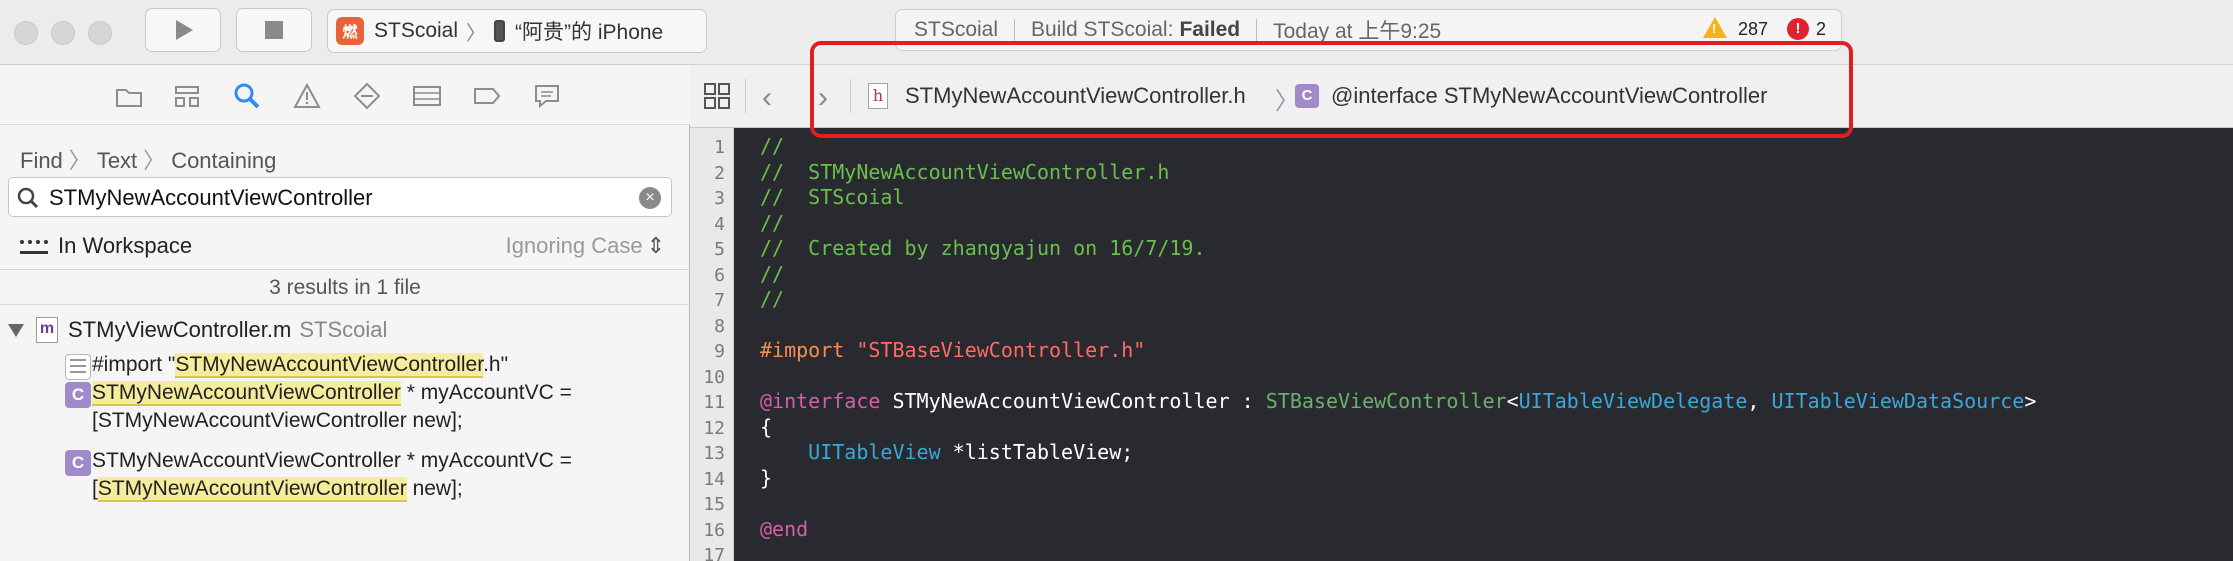  Describe the element at coordinates (187, 96) in the screenshot. I see `hierarchy-icon` at that location.